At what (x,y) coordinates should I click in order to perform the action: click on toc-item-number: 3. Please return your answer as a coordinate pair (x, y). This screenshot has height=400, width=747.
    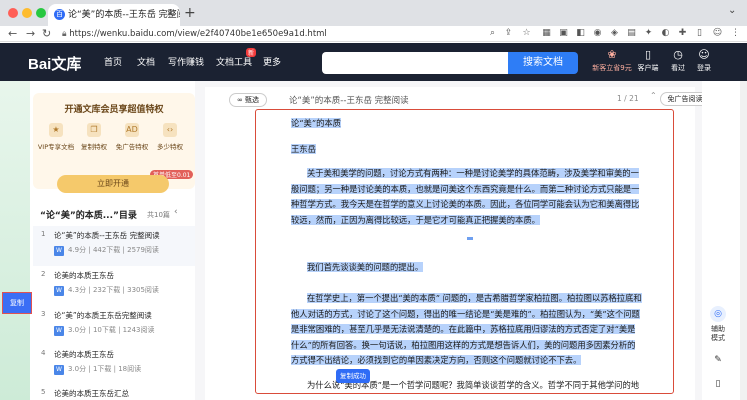
    Looking at the image, I should click on (43, 314).